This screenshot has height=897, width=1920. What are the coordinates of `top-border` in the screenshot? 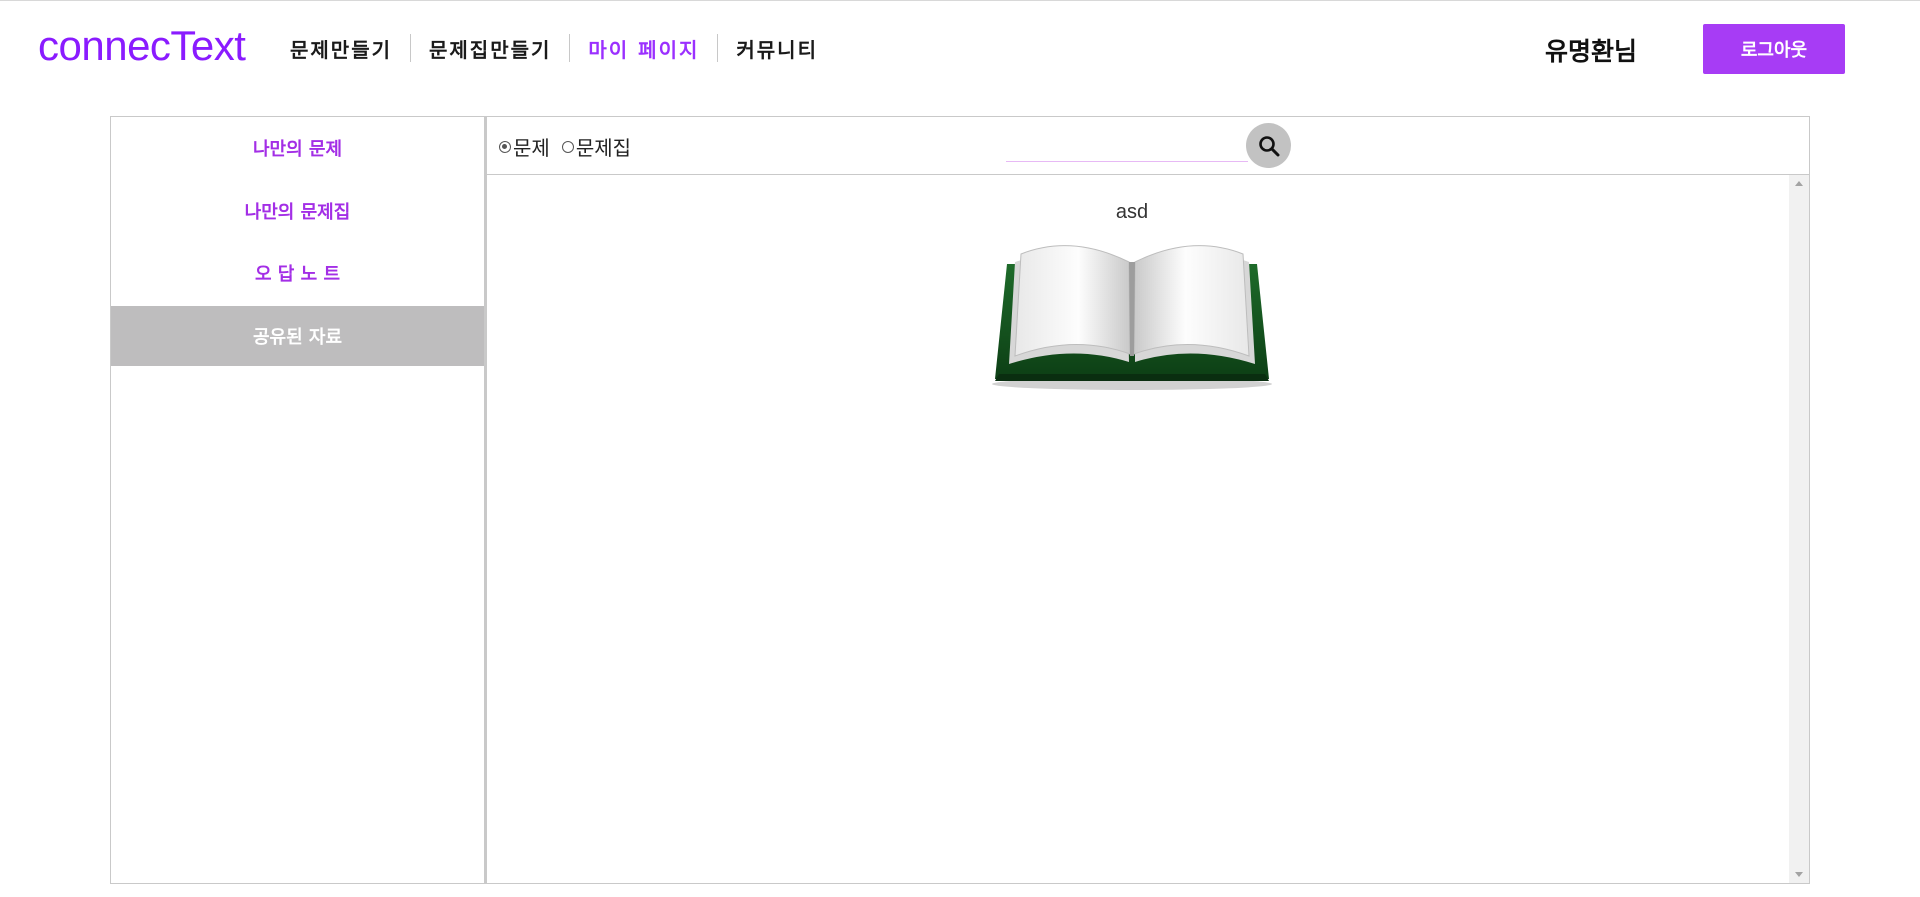 It's located at (960, 0).